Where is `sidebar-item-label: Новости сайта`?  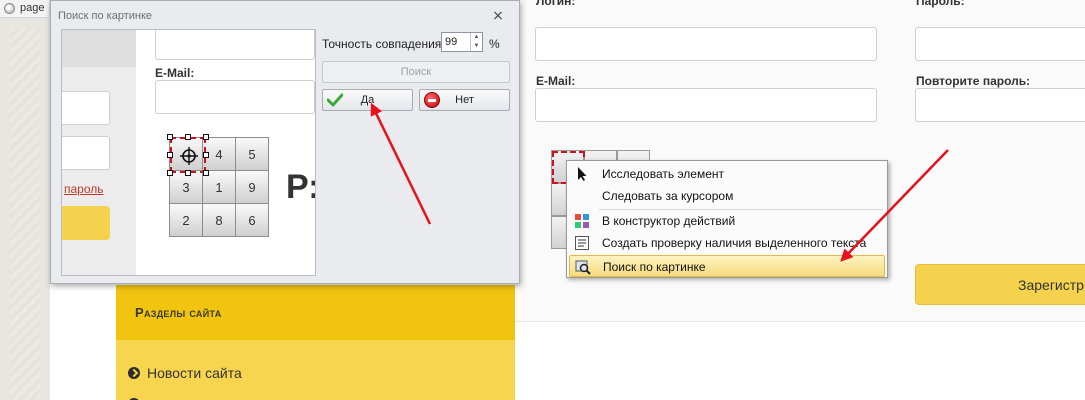 sidebar-item-label: Новости сайта is located at coordinates (194, 373).